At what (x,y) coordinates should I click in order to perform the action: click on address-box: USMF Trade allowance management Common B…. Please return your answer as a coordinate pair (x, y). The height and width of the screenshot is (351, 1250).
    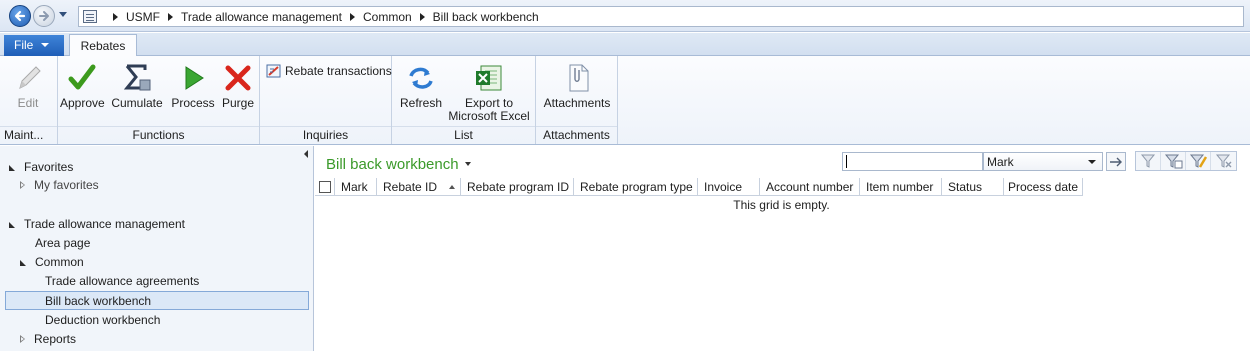
    Looking at the image, I should click on (661, 16).